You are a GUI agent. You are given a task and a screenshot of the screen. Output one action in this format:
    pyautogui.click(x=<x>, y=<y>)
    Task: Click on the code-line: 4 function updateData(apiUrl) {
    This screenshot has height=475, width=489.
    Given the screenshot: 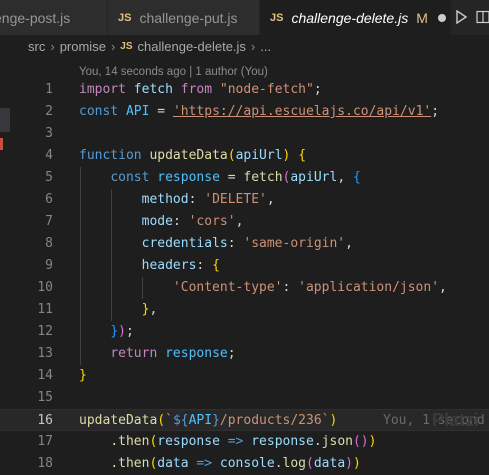 What is the action you would take?
    pyautogui.click(x=244, y=156)
    